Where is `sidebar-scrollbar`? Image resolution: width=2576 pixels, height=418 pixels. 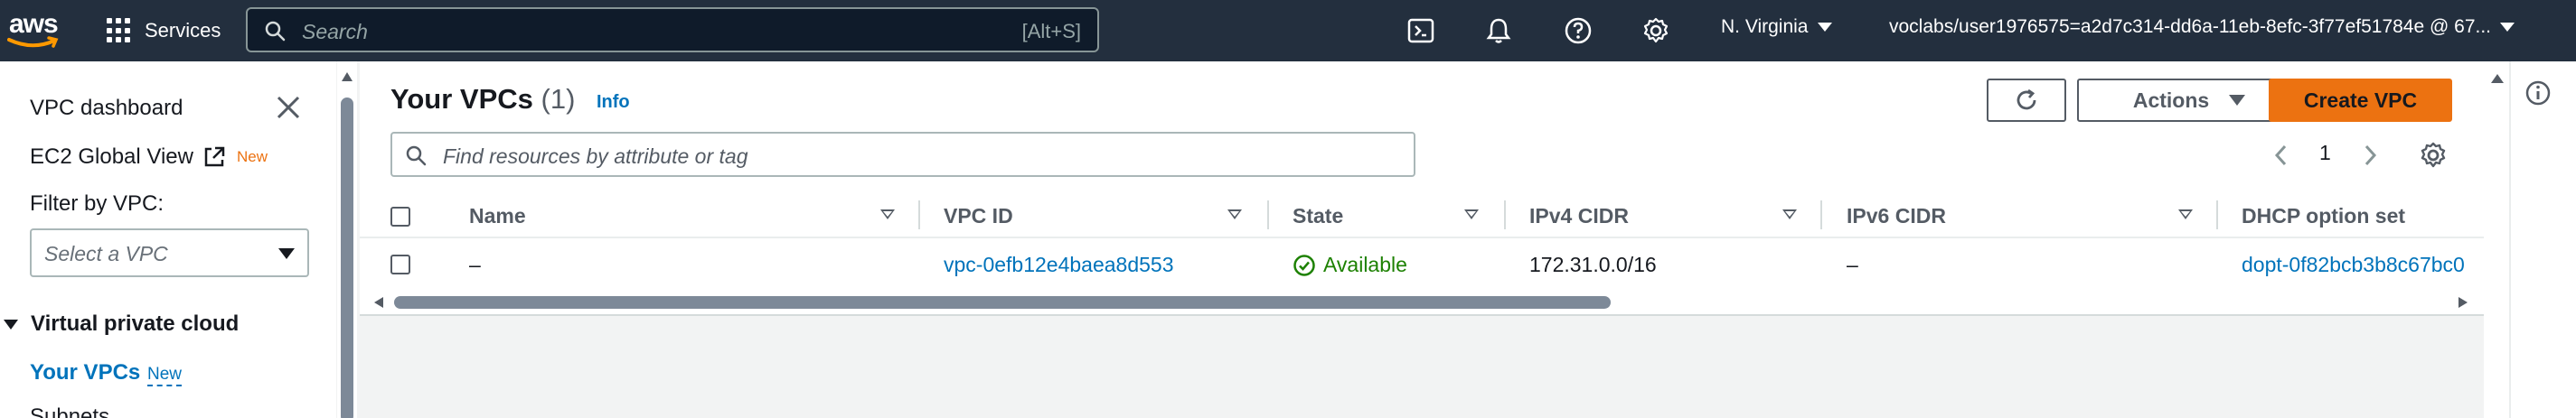
sidebar-scrollbar is located at coordinates (347, 239).